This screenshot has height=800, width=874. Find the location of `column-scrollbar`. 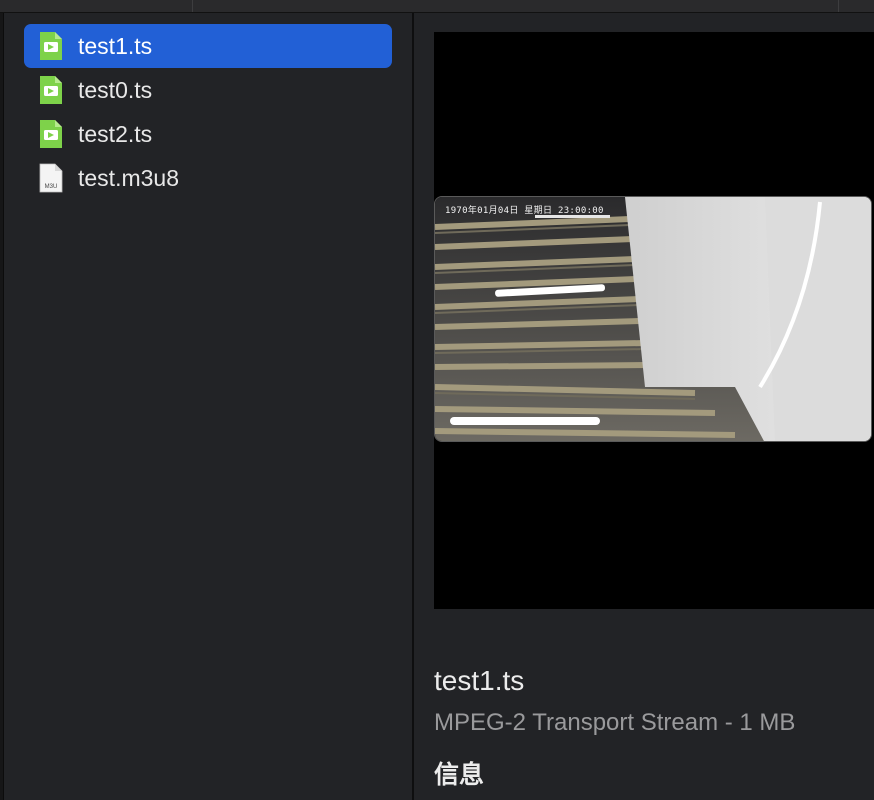

column-scrollbar is located at coordinates (2, 406).